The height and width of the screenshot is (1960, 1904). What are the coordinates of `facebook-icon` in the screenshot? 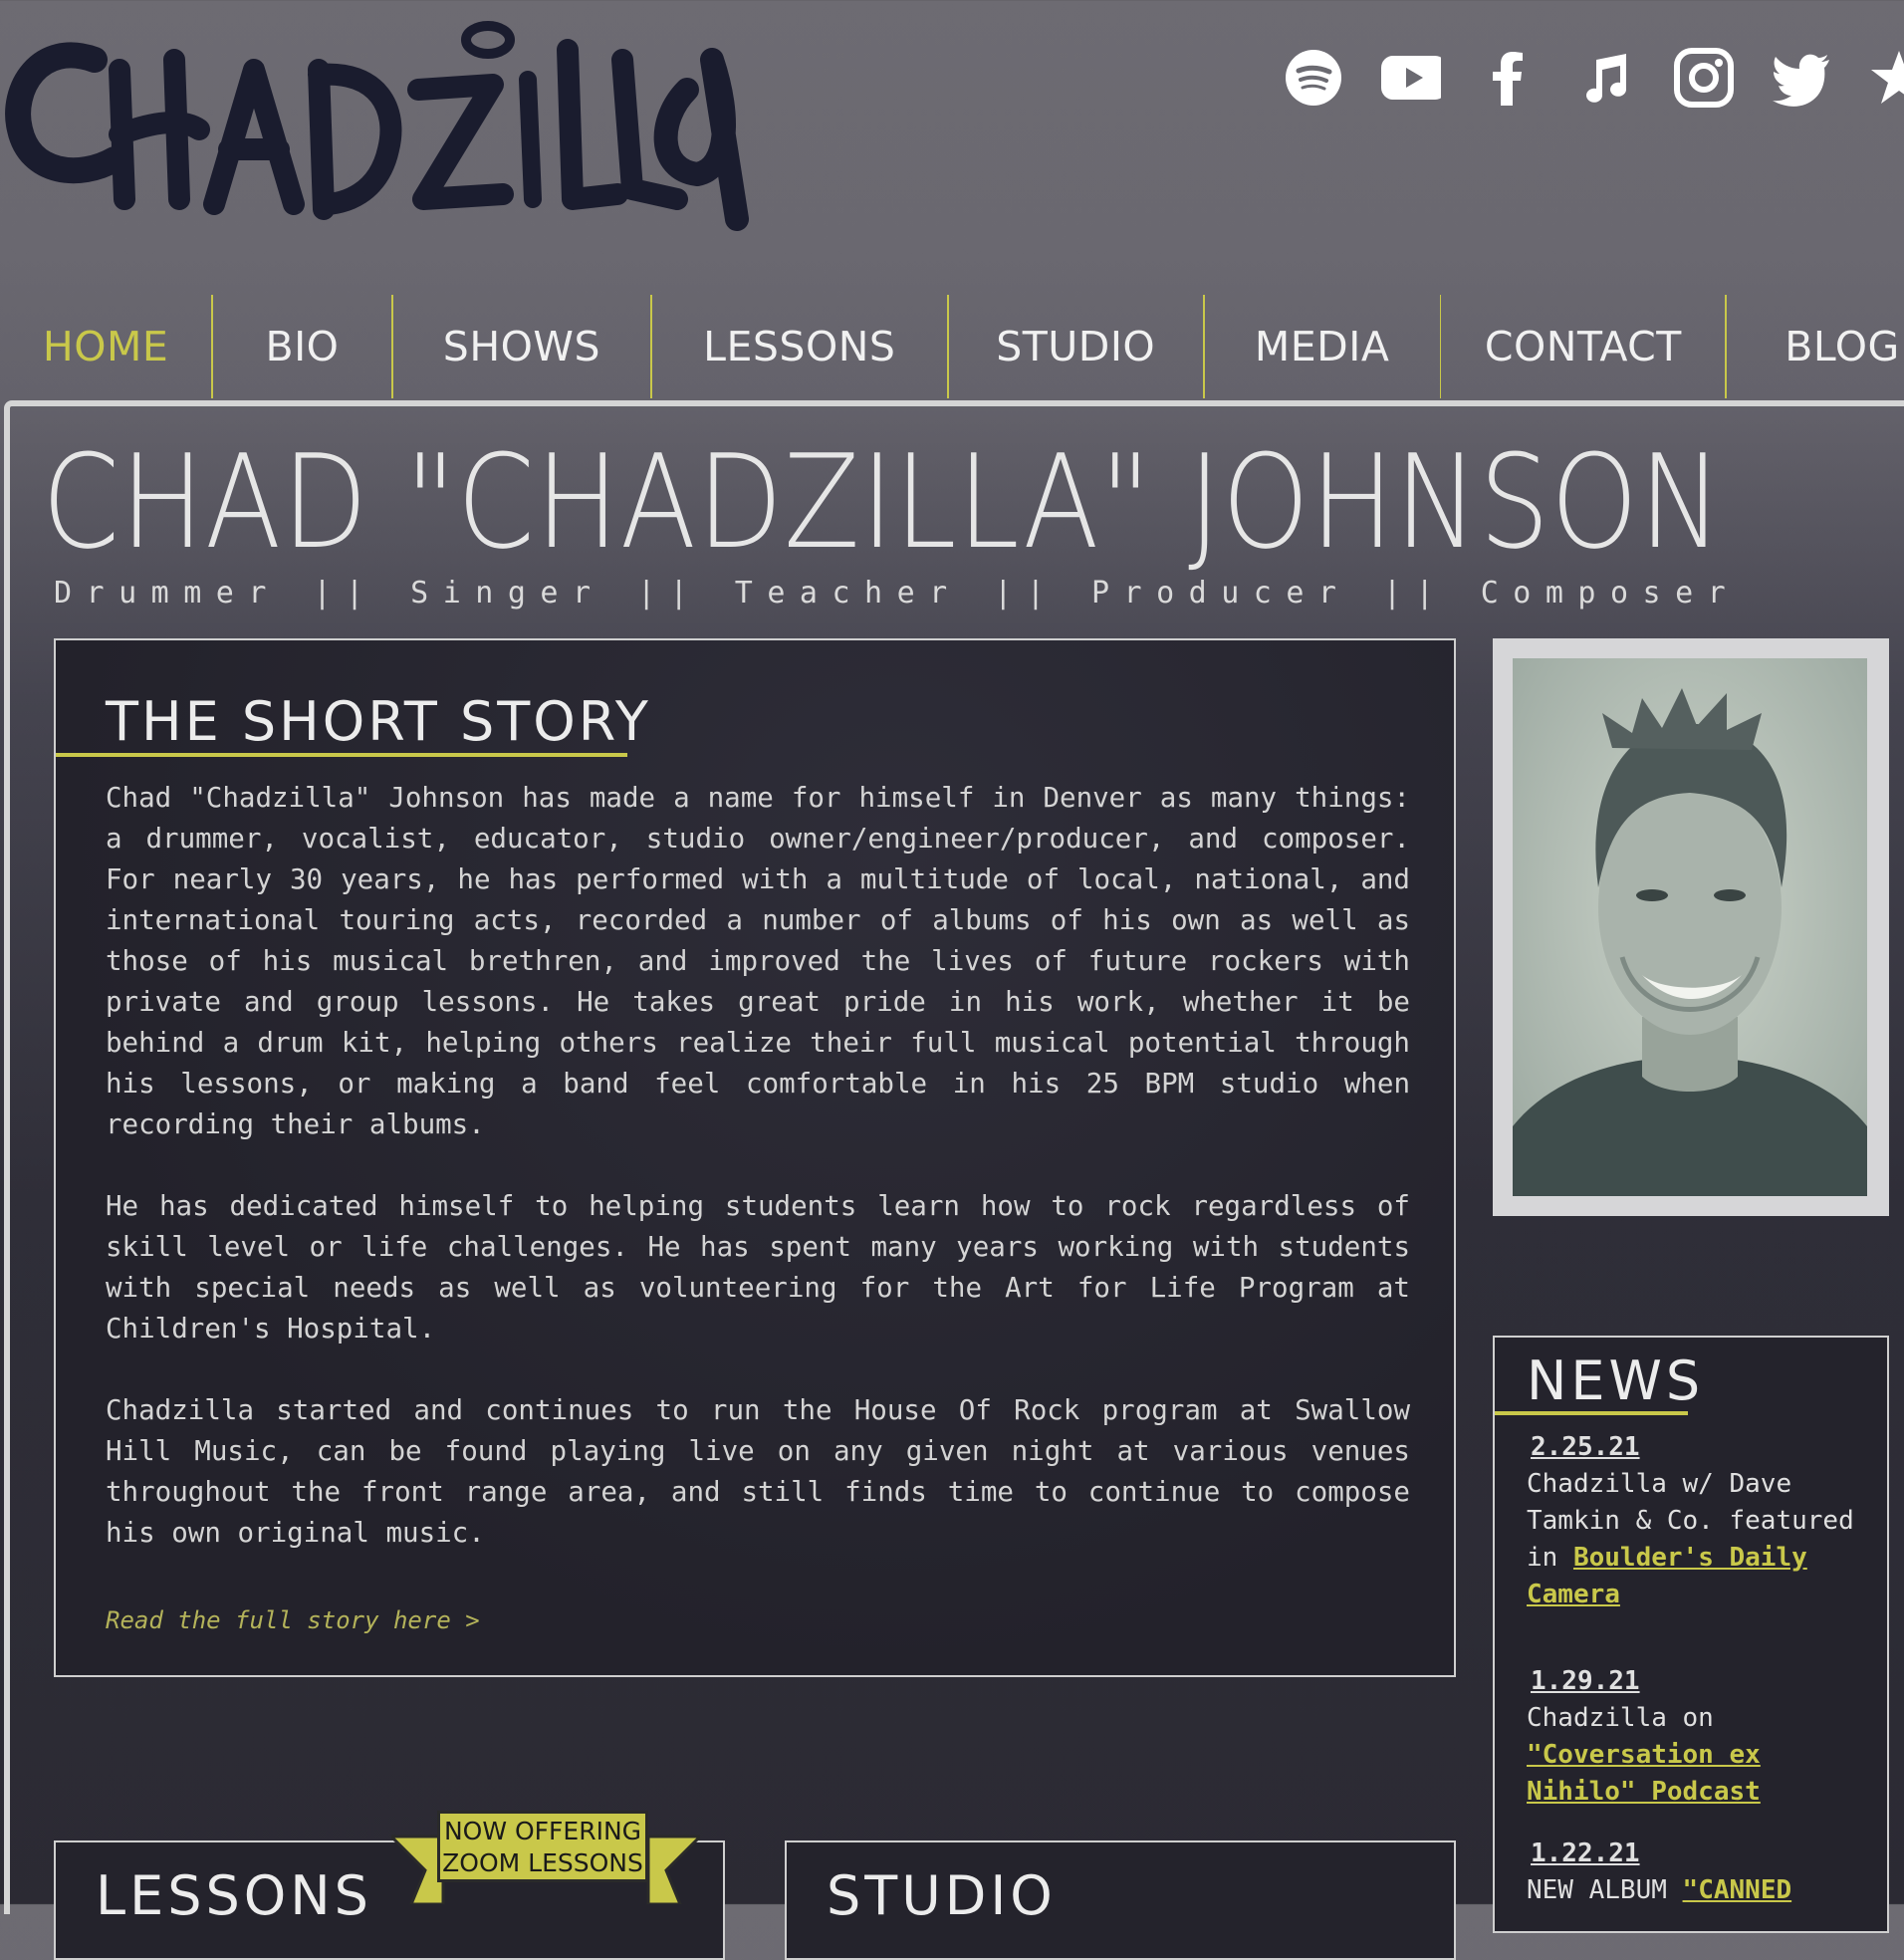 It's located at (1508, 78).